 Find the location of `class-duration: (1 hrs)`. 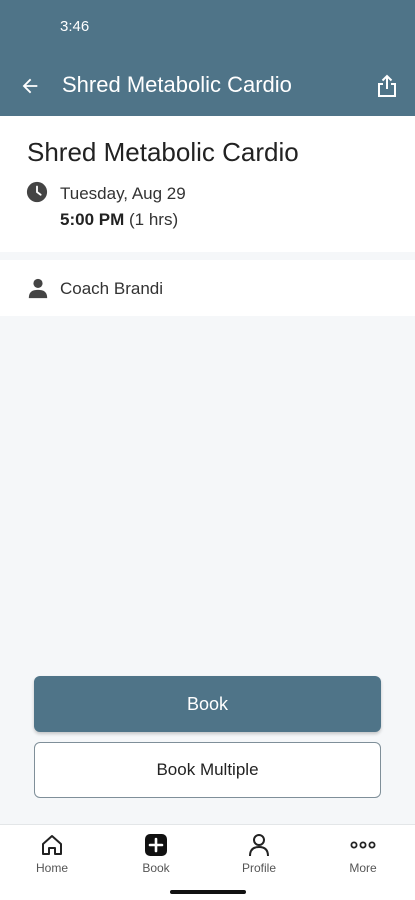

class-duration: (1 hrs) is located at coordinates (153, 219).